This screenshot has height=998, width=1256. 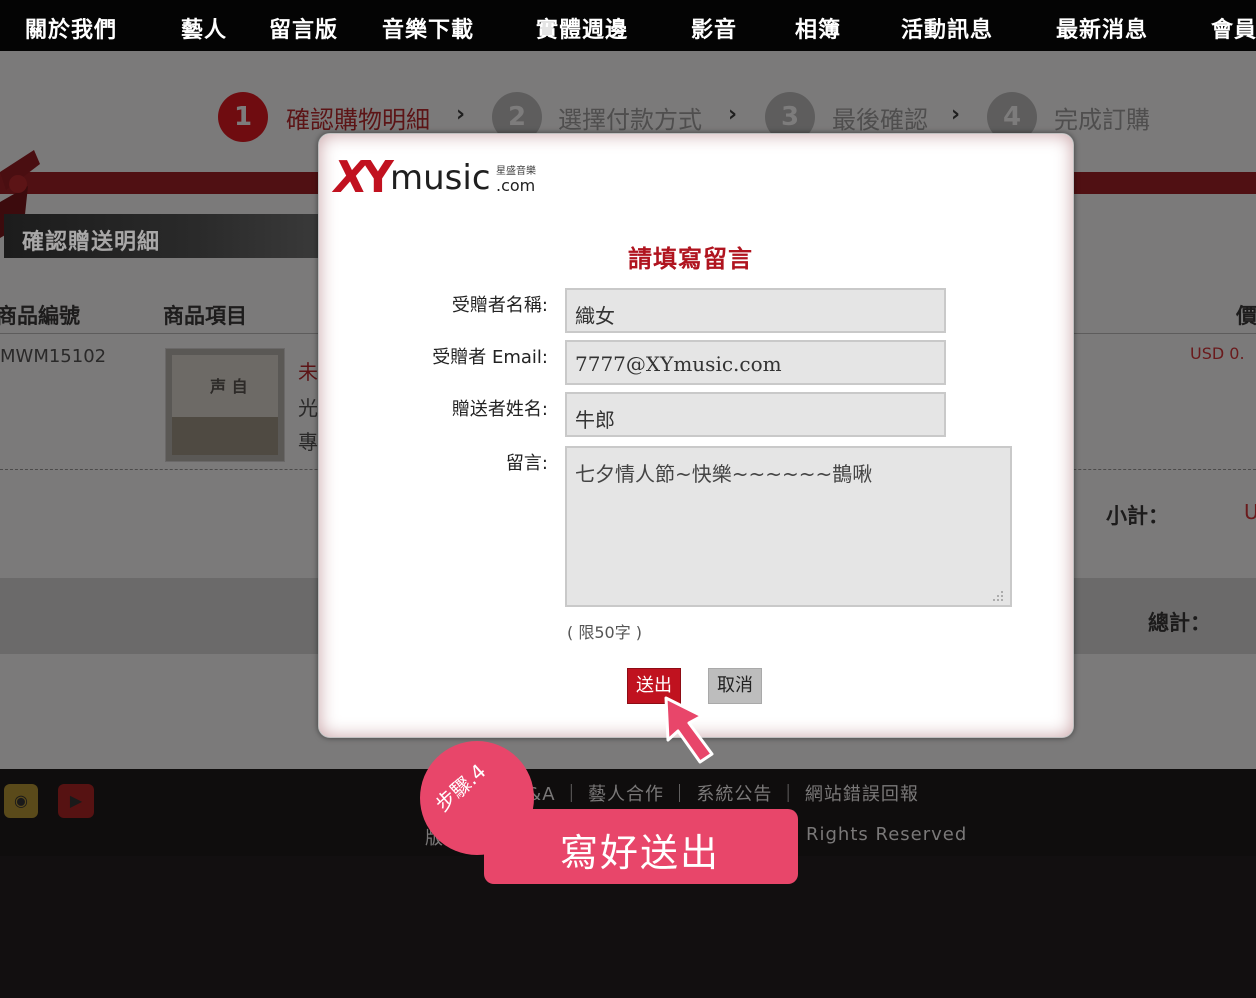 What do you see at coordinates (997, 595) in the screenshot?
I see `resize-grip-icon` at bounding box center [997, 595].